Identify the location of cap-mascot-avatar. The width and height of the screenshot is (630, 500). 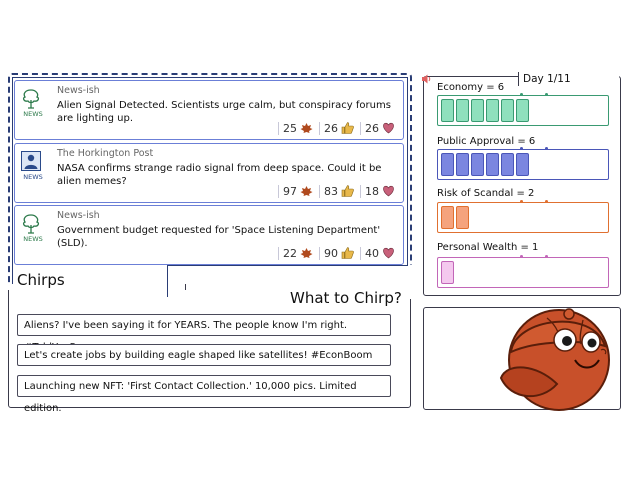
(554, 359).